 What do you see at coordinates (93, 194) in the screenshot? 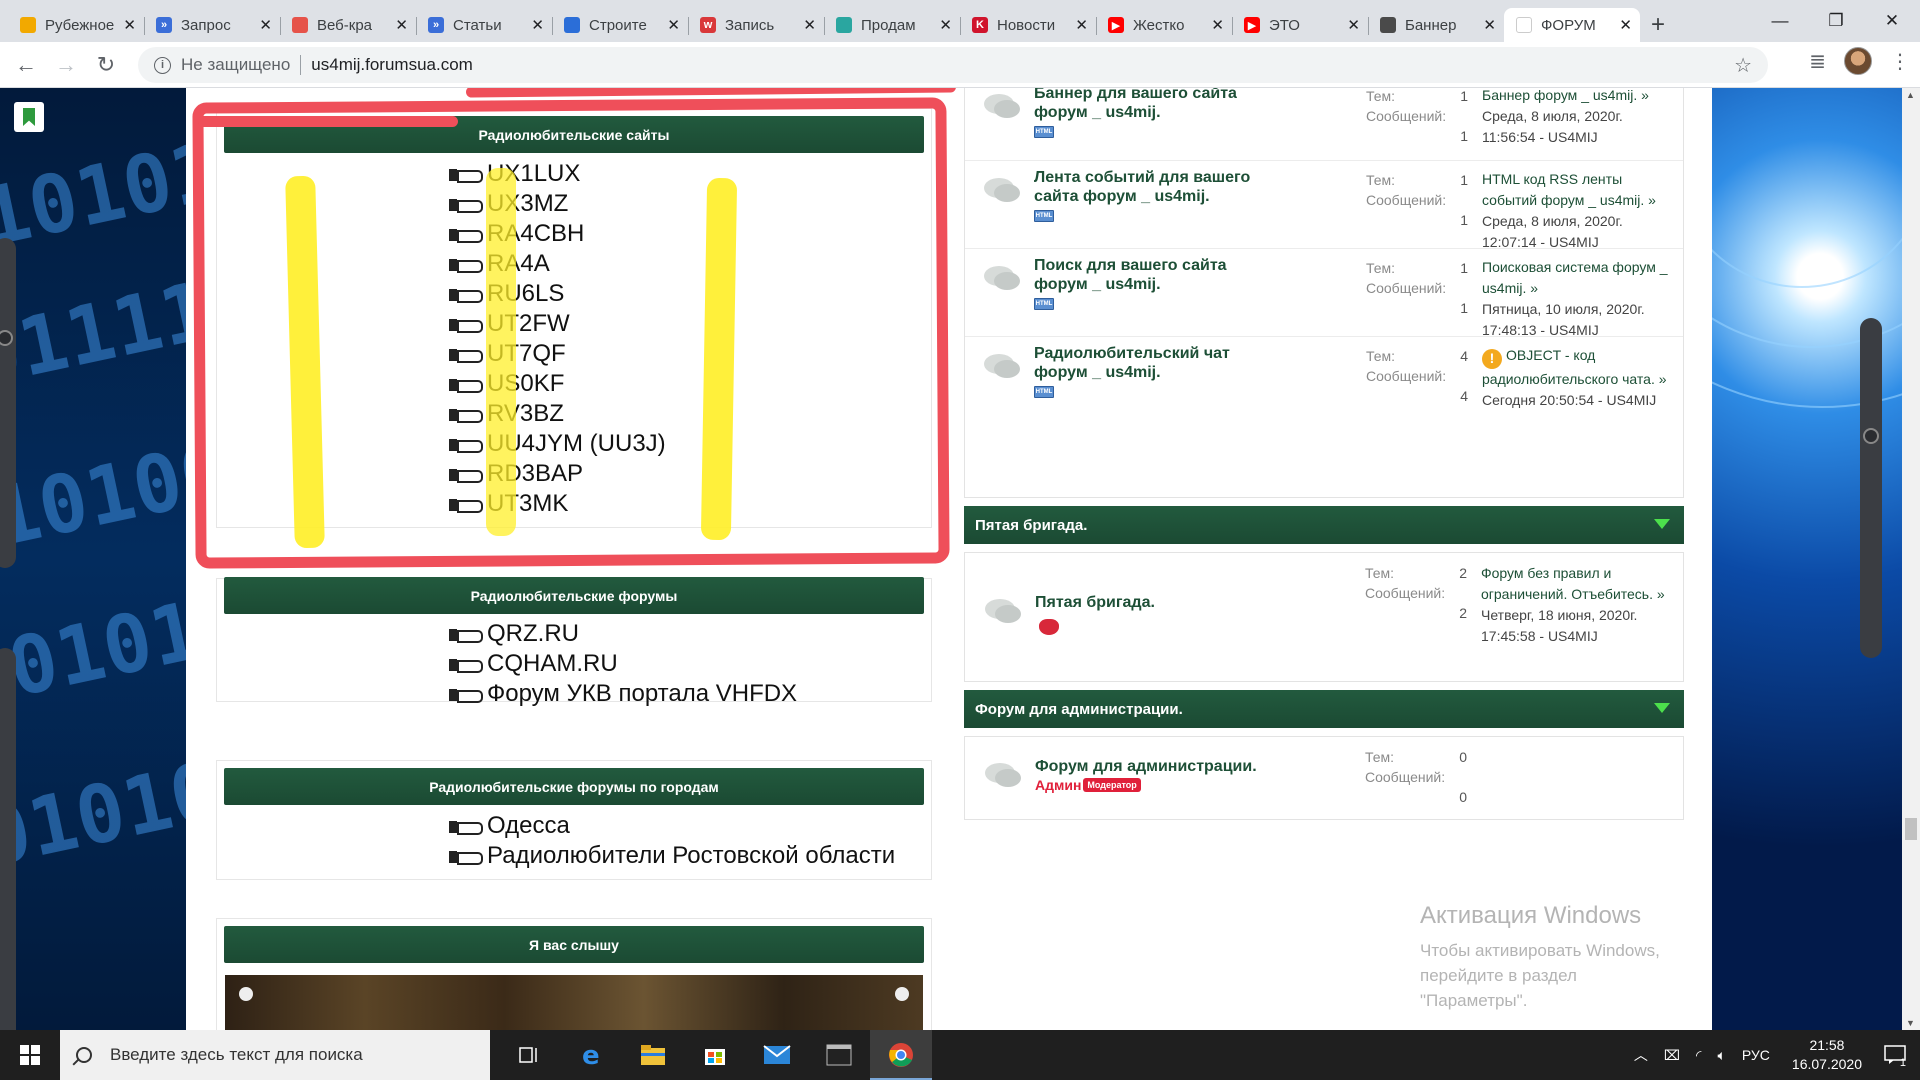
I see `background-digits: 10101` at bounding box center [93, 194].